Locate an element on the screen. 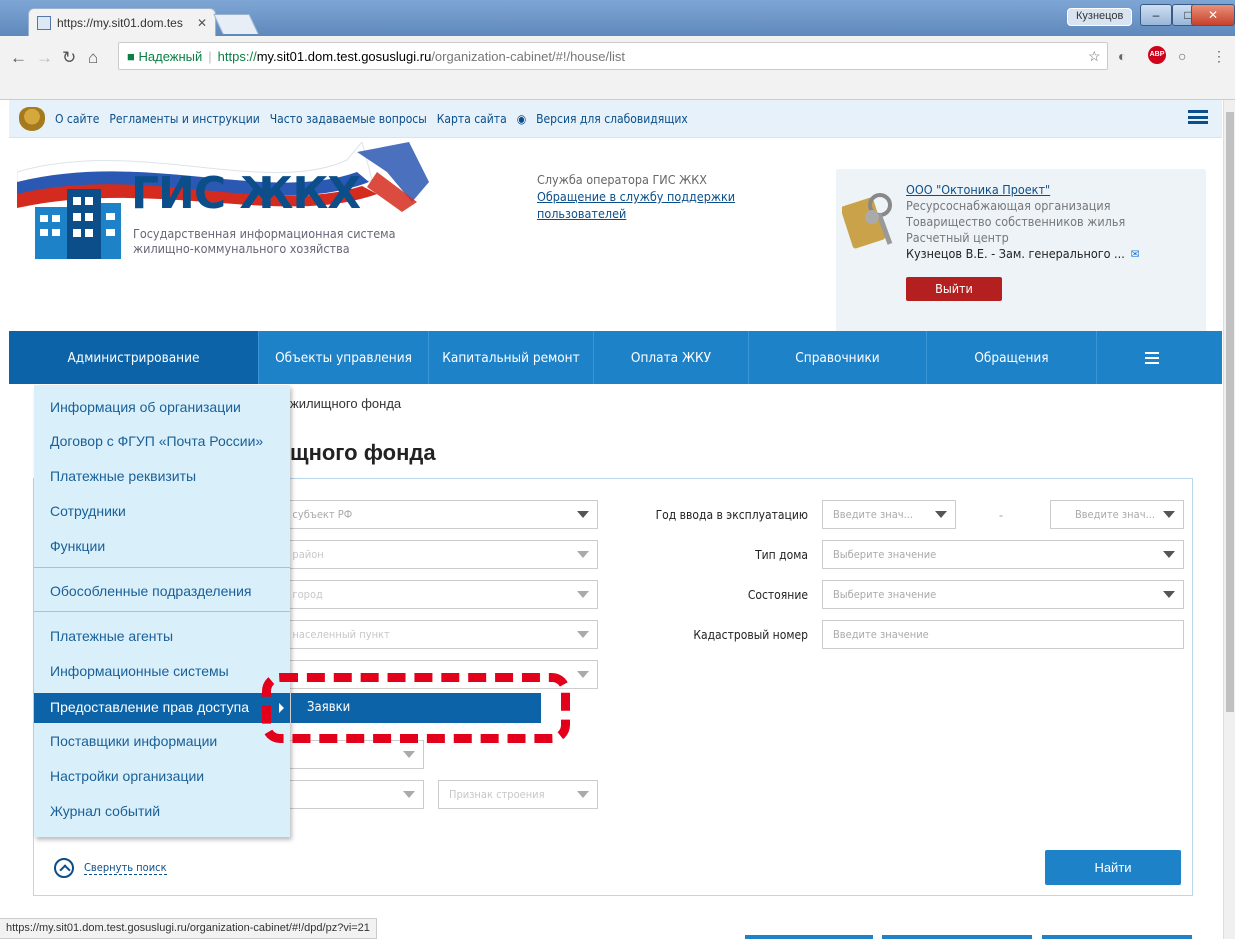 Image resolution: width=1235 pixels, height=939 pixels. menu-item-payment-agents: Платежные агенты is located at coordinates (162, 637).